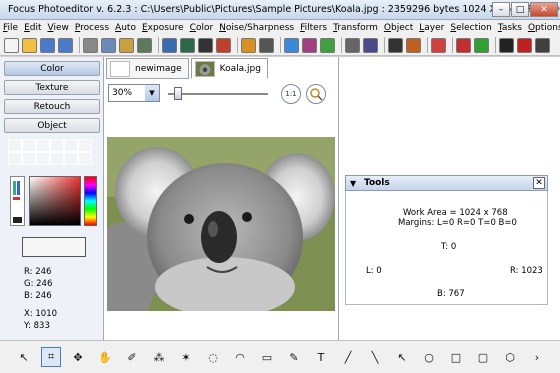  What do you see at coordinates (483, 357) in the screenshot?
I see `rounded-rect-tool-icon: ▢` at bounding box center [483, 357].